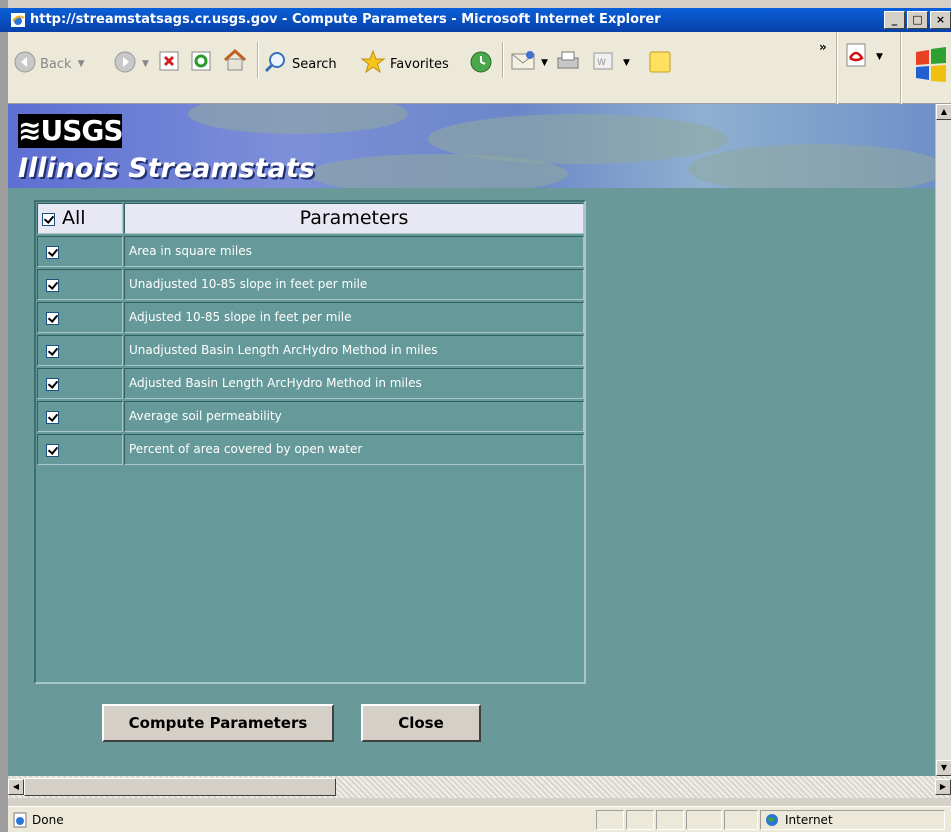 The height and width of the screenshot is (832, 951). I want to click on back-arrow-icon, so click(25, 64).